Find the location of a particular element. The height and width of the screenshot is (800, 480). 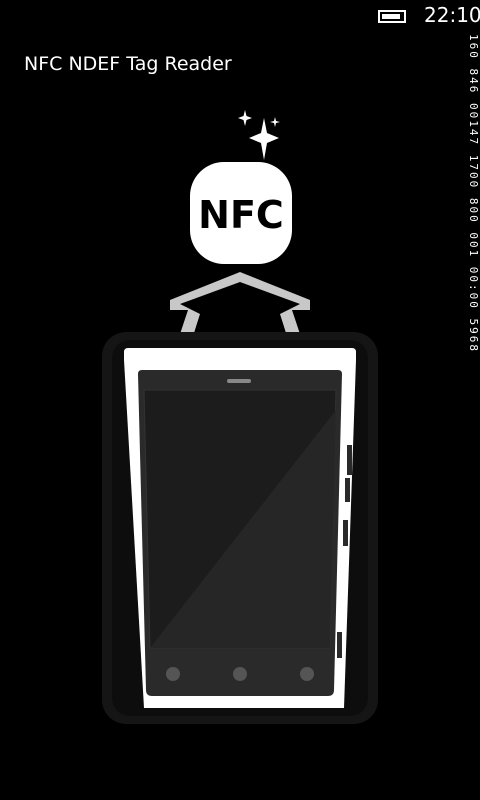

status-clock: 22:10 is located at coordinates (452, 15).